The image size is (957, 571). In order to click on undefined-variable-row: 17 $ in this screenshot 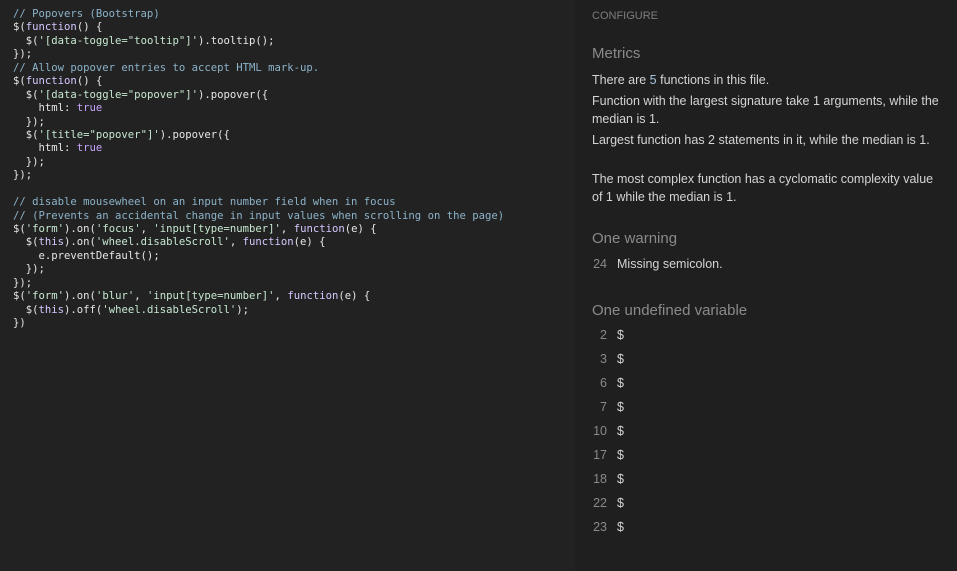, I will do `click(608, 455)`.